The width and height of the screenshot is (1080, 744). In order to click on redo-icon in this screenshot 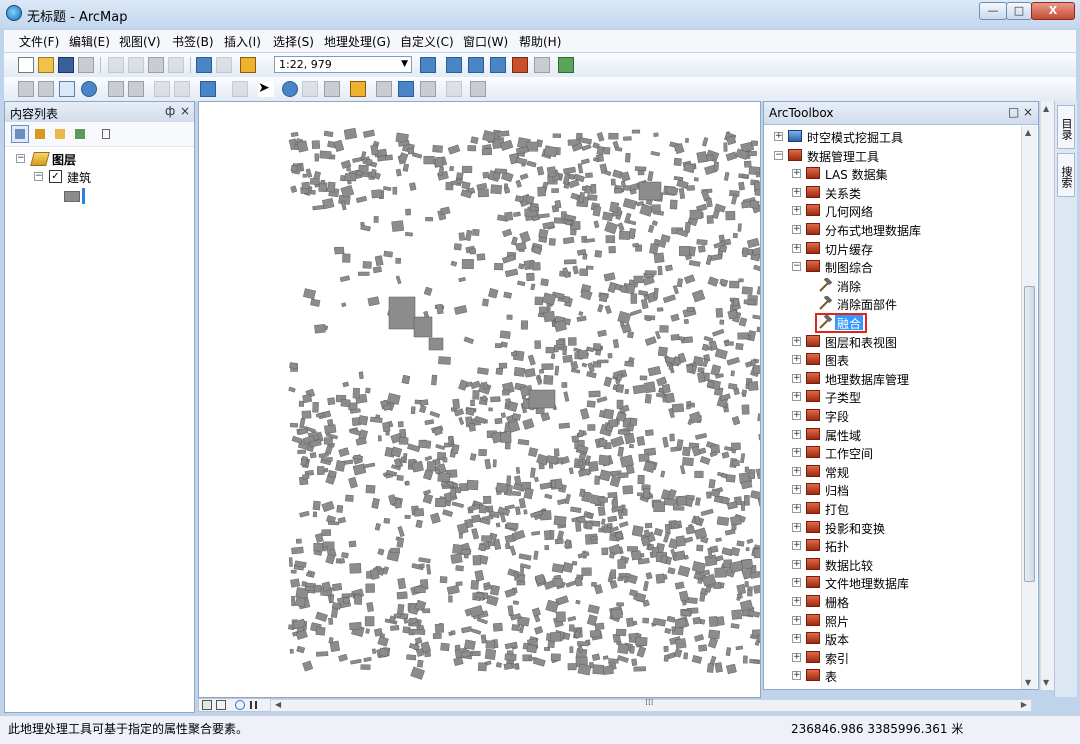, I will do `click(224, 65)`.